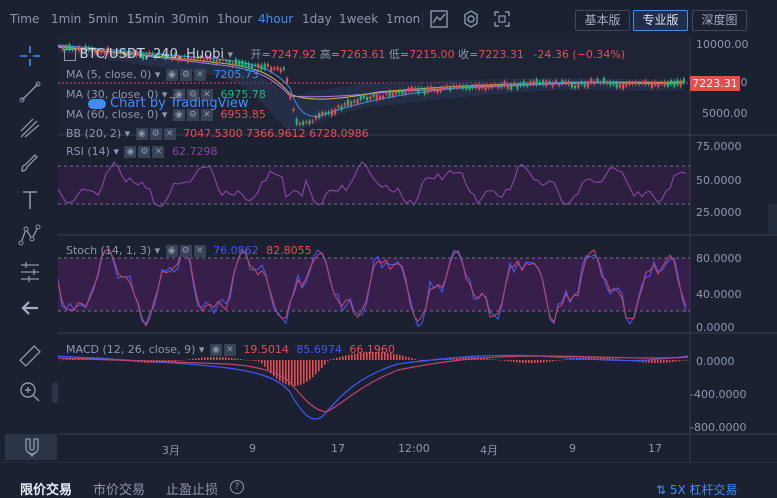  What do you see at coordinates (30, 56) in the screenshot?
I see `crosshair-icon` at bounding box center [30, 56].